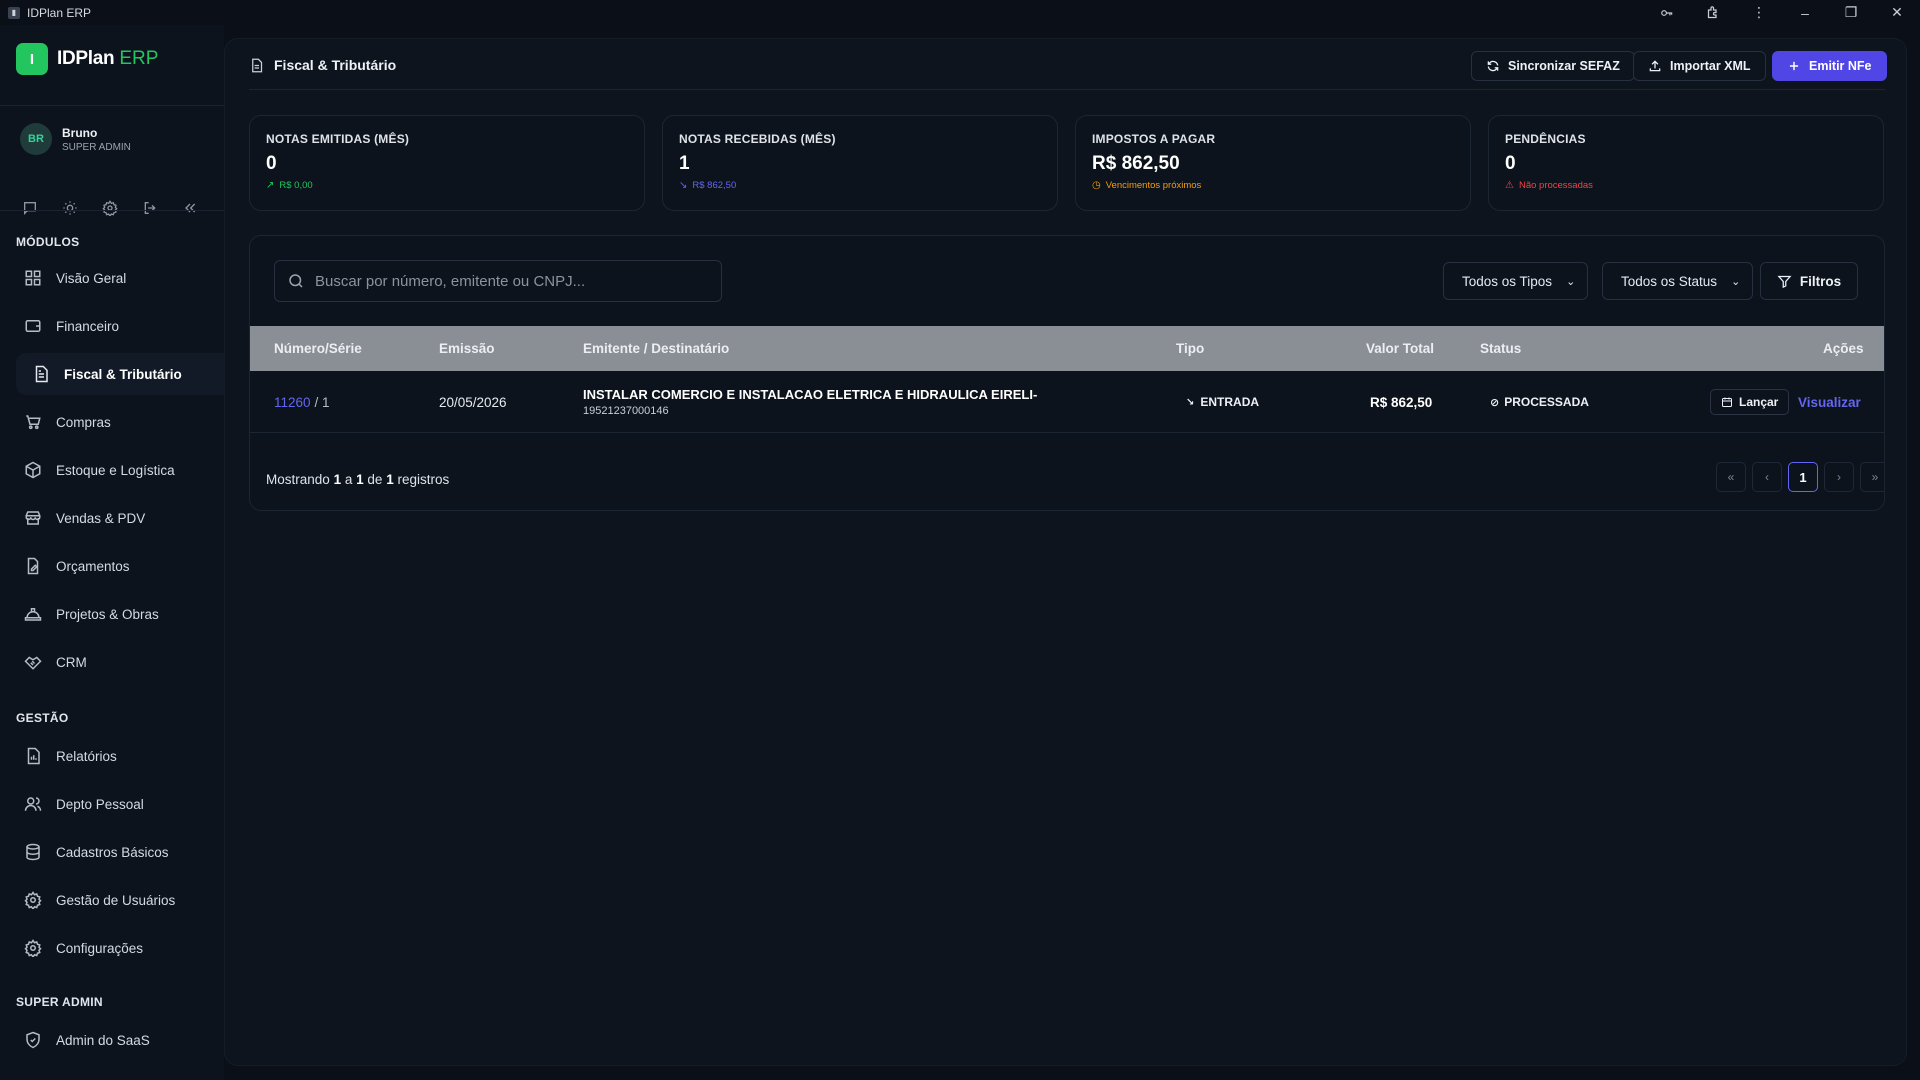 The height and width of the screenshot is (1080, 1920). What do you see at coordinates (656, 348) in the screenshot?
I see `column-header-emitente: Emitente / Destinatário` at bounding box center [656, 348].